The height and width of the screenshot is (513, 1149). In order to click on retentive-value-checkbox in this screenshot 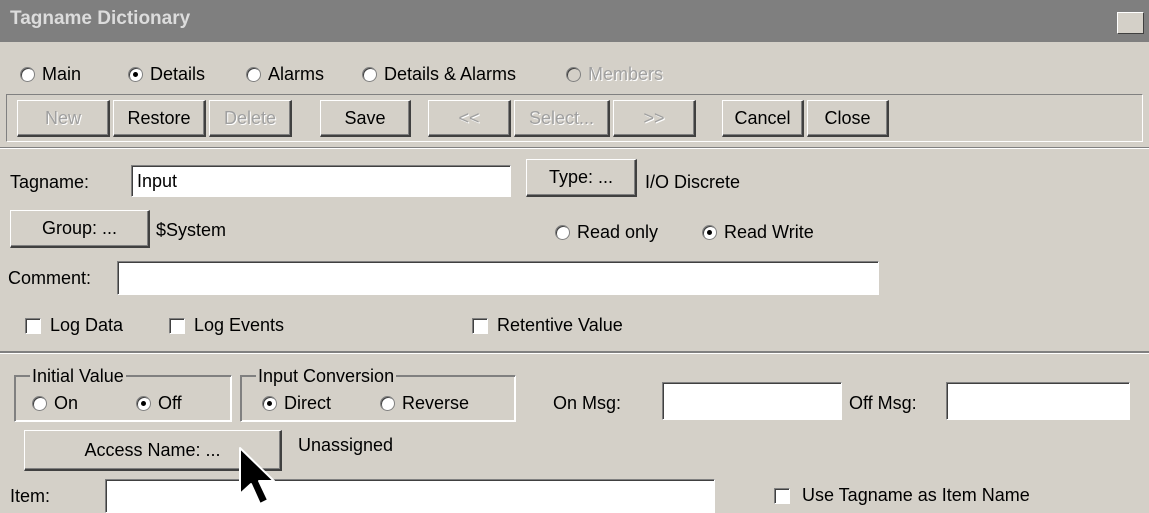, I will do `click(480, 325)`.